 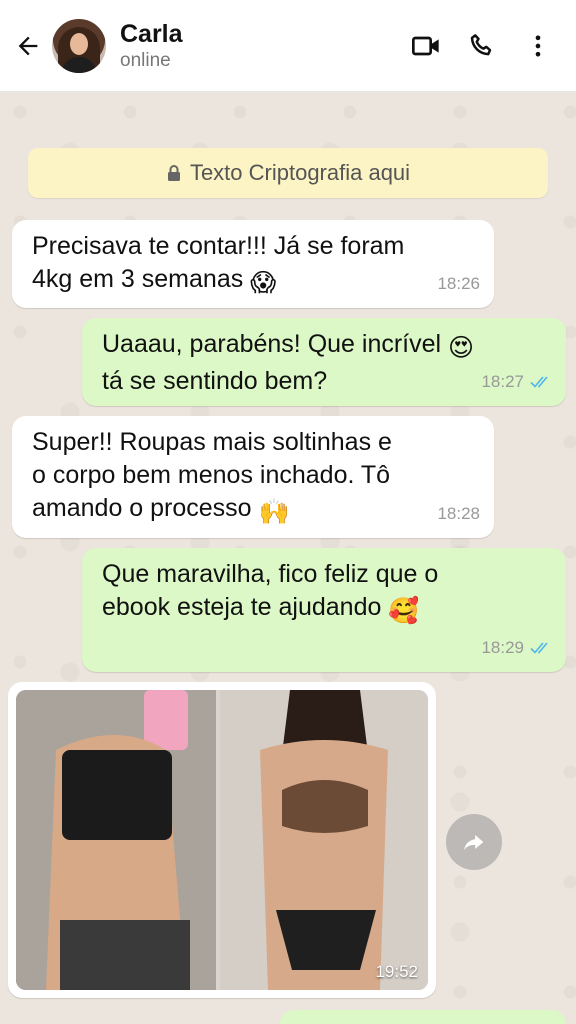 I want to click on video-call-button, so click(x=426, y=46).